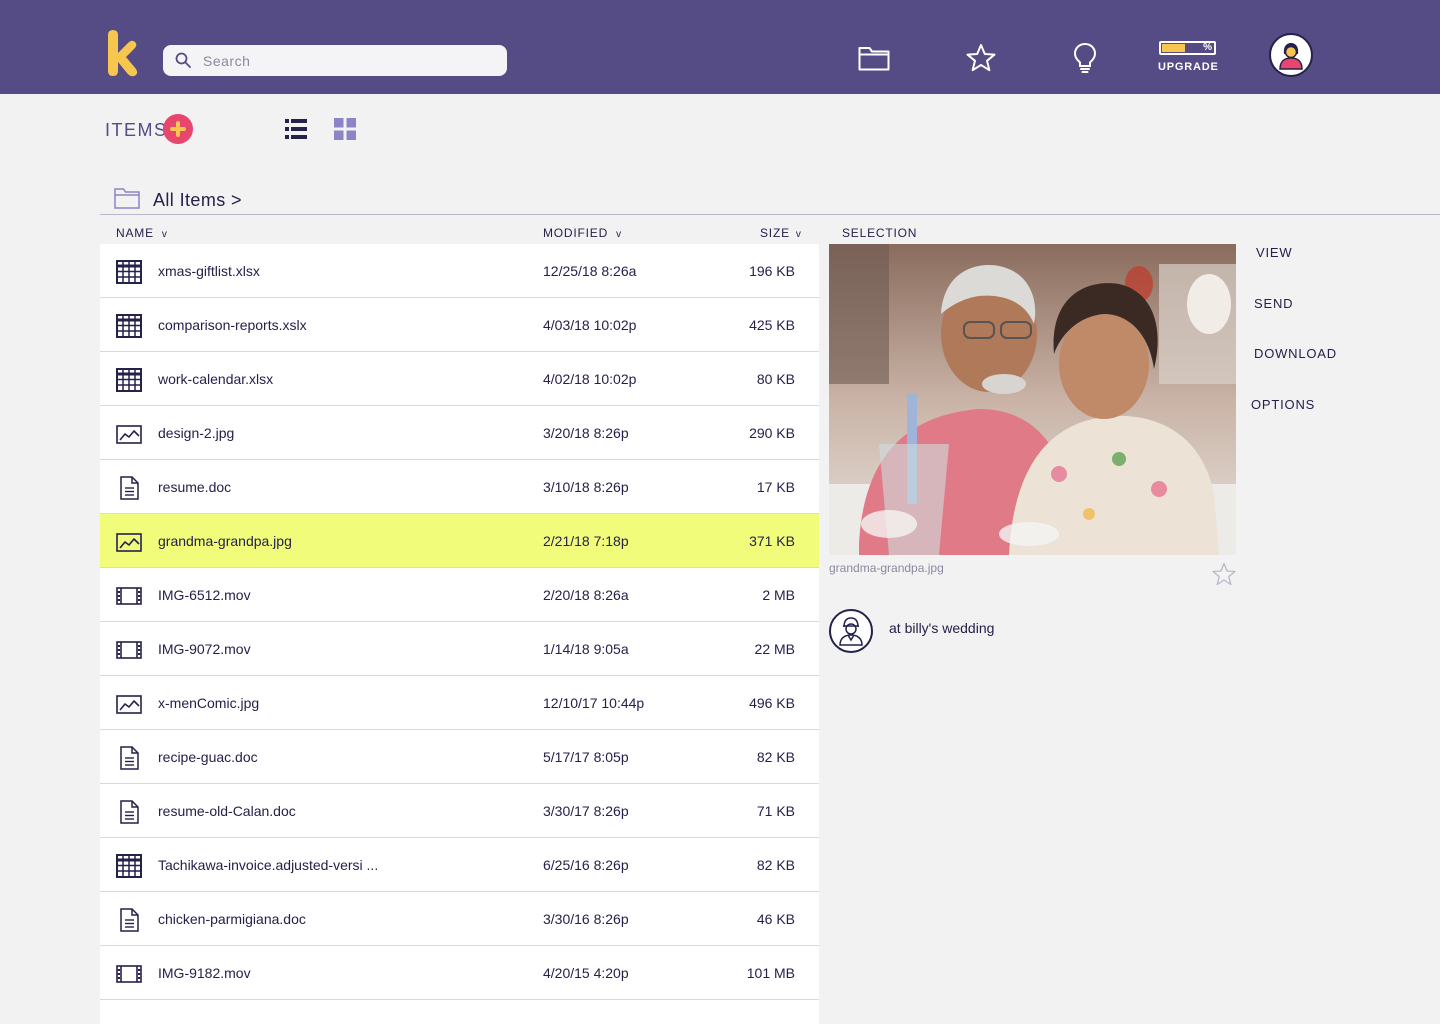 The height and width of the screenshot is (1024, 1440). Describe the element at coordinates (586, 919) in the screenshot. I see `file-modified: 3/30/16 8:26p` at that location.